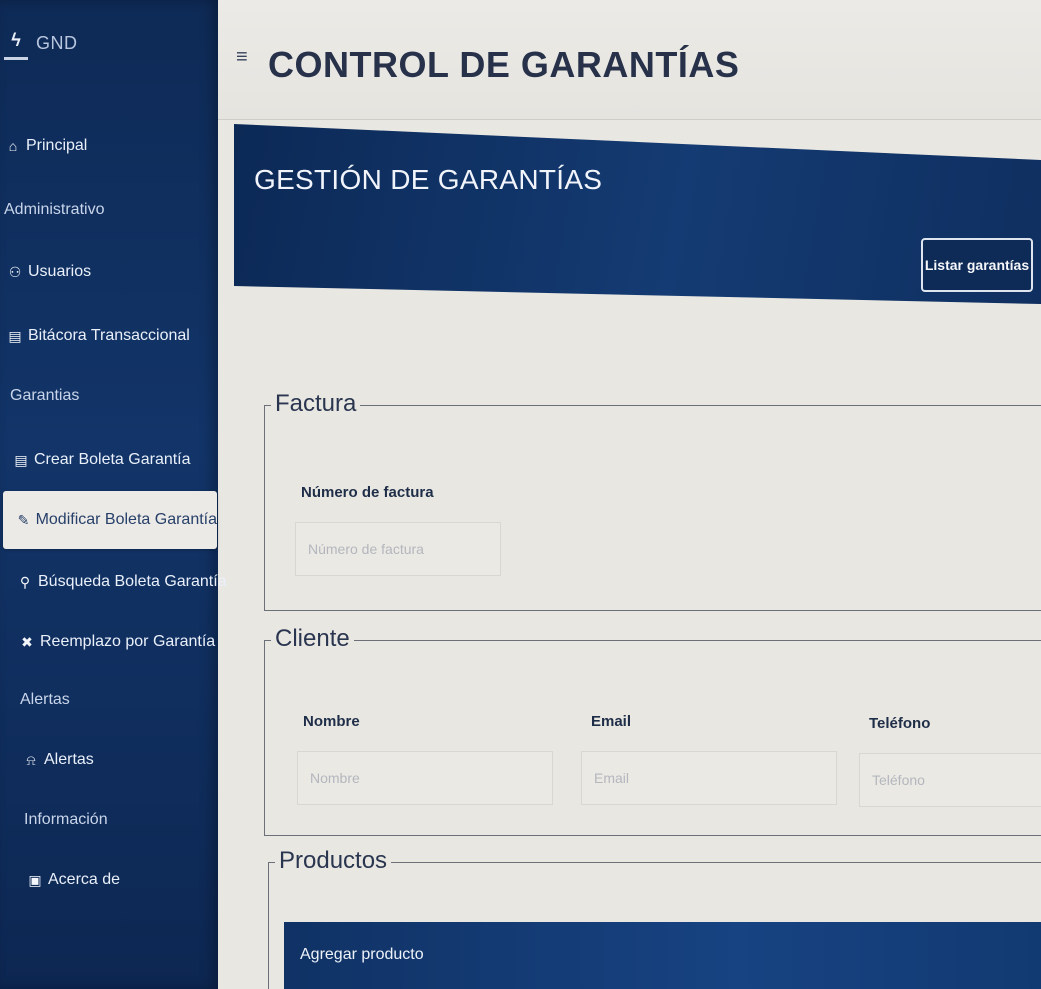  I want to click on sidebar-section-garantias: Garantias, so click(119, 396).